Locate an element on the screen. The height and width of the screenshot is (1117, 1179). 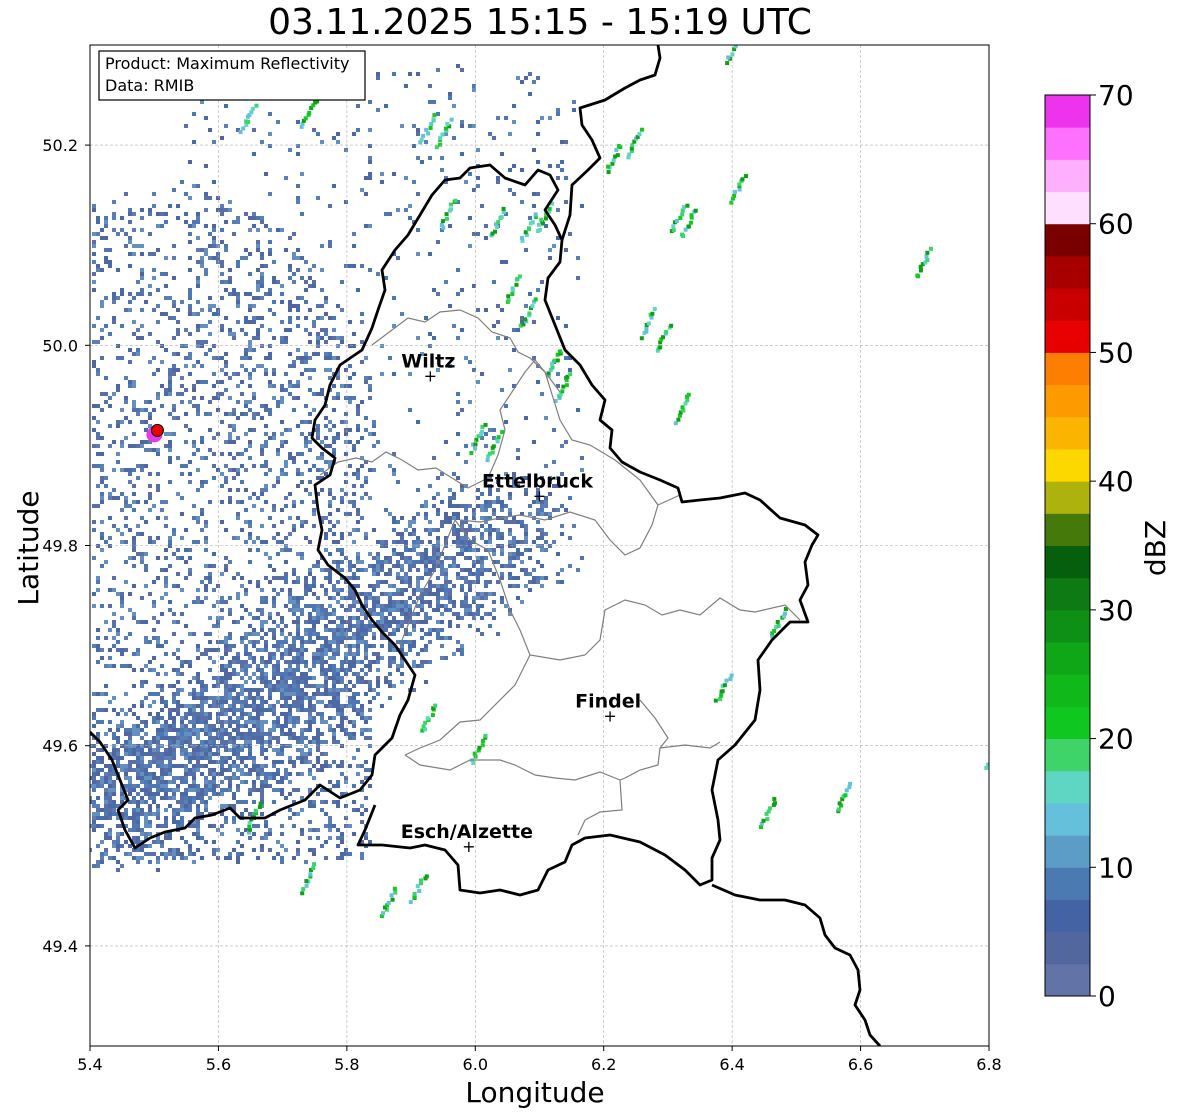
x-tick-label: 6.2 is located at coordinates (603, 1064).